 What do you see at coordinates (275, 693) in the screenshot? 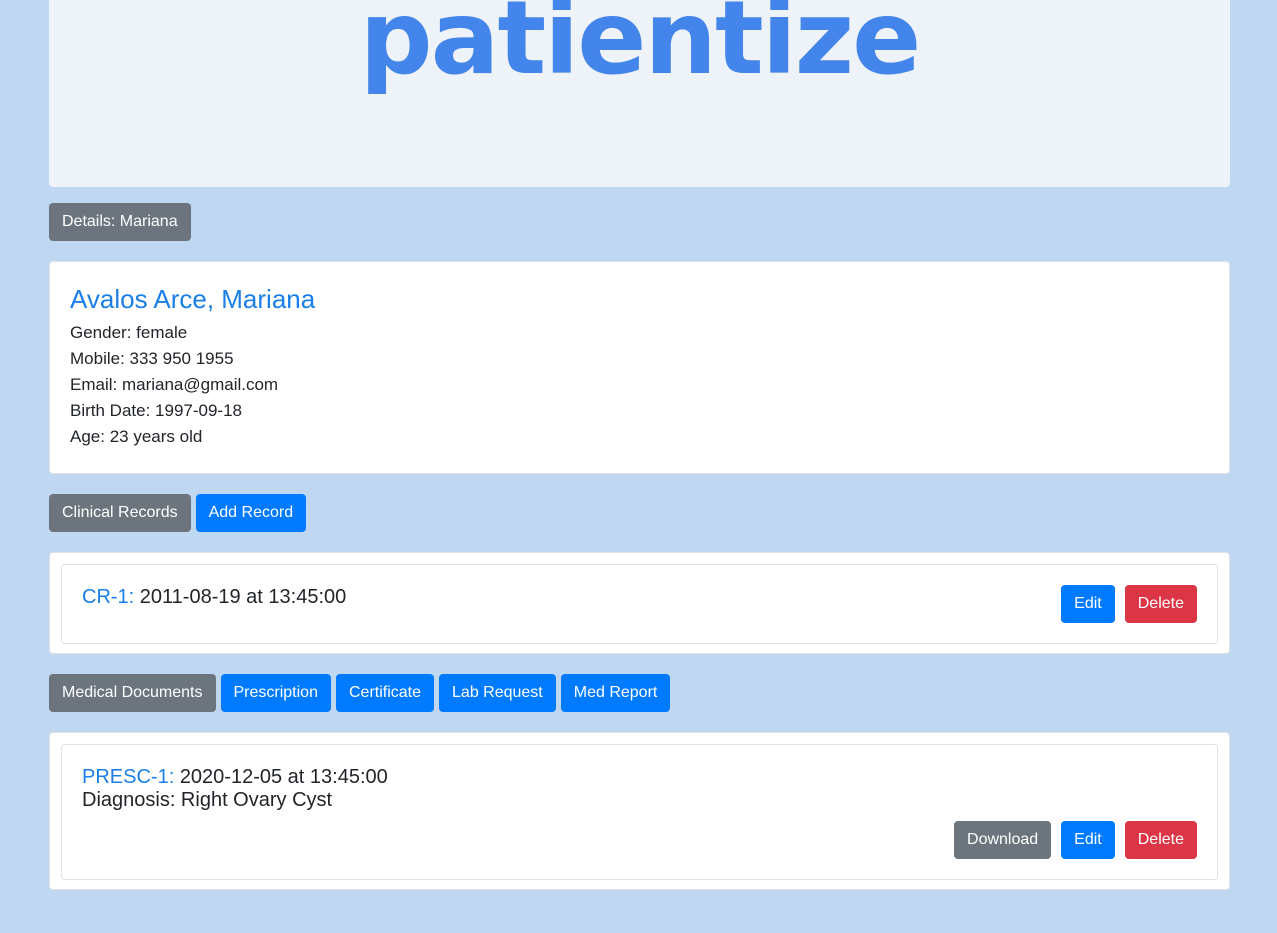
I see `prescription-button: Prescription` at bounding box center [275, 693].